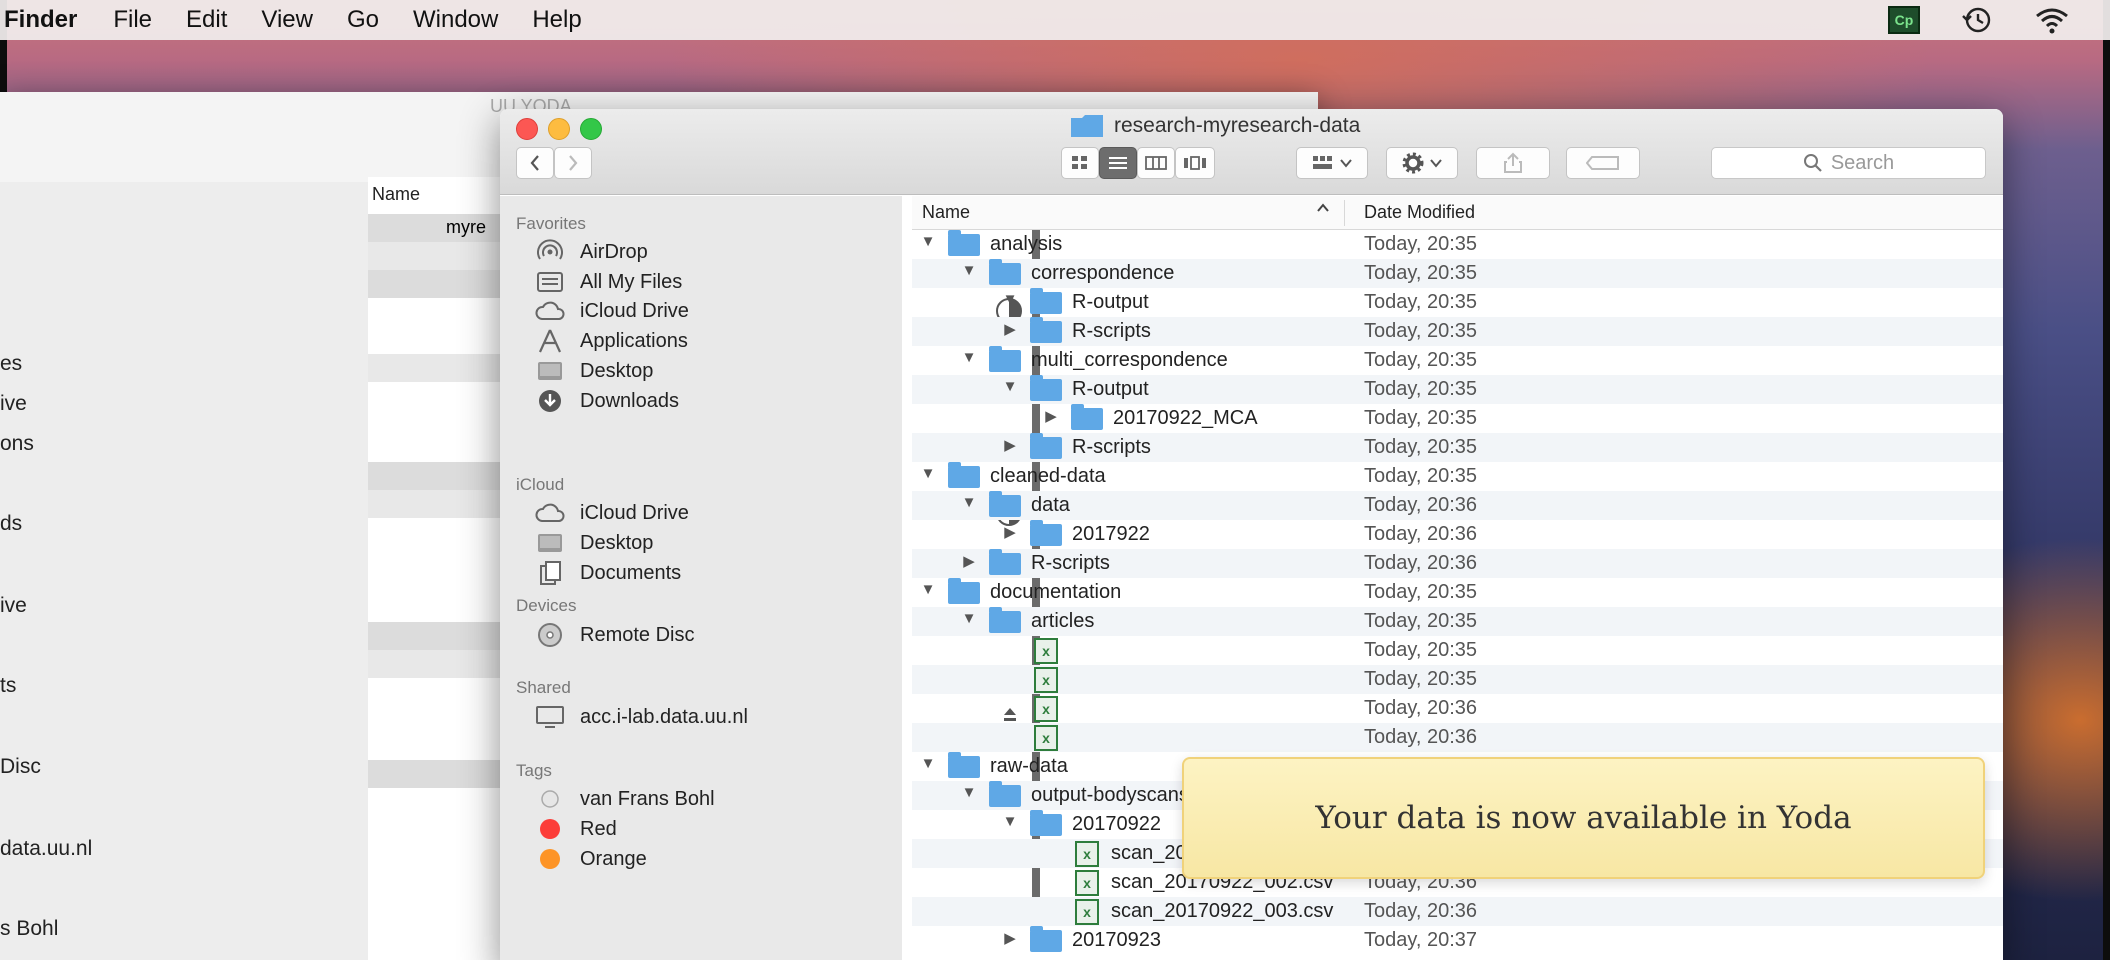  I want to click on column-divider, so click(1344, 213).